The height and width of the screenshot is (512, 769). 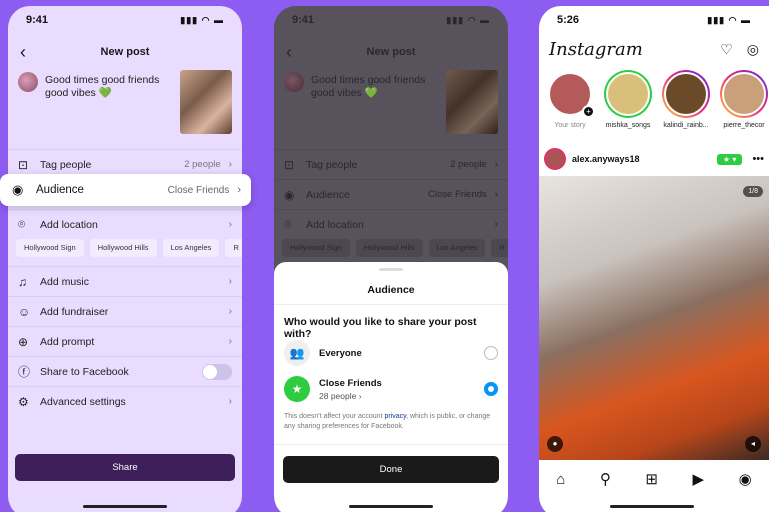 I want to click on location-pin-icon: ⌾, so click(x=288, y=224).